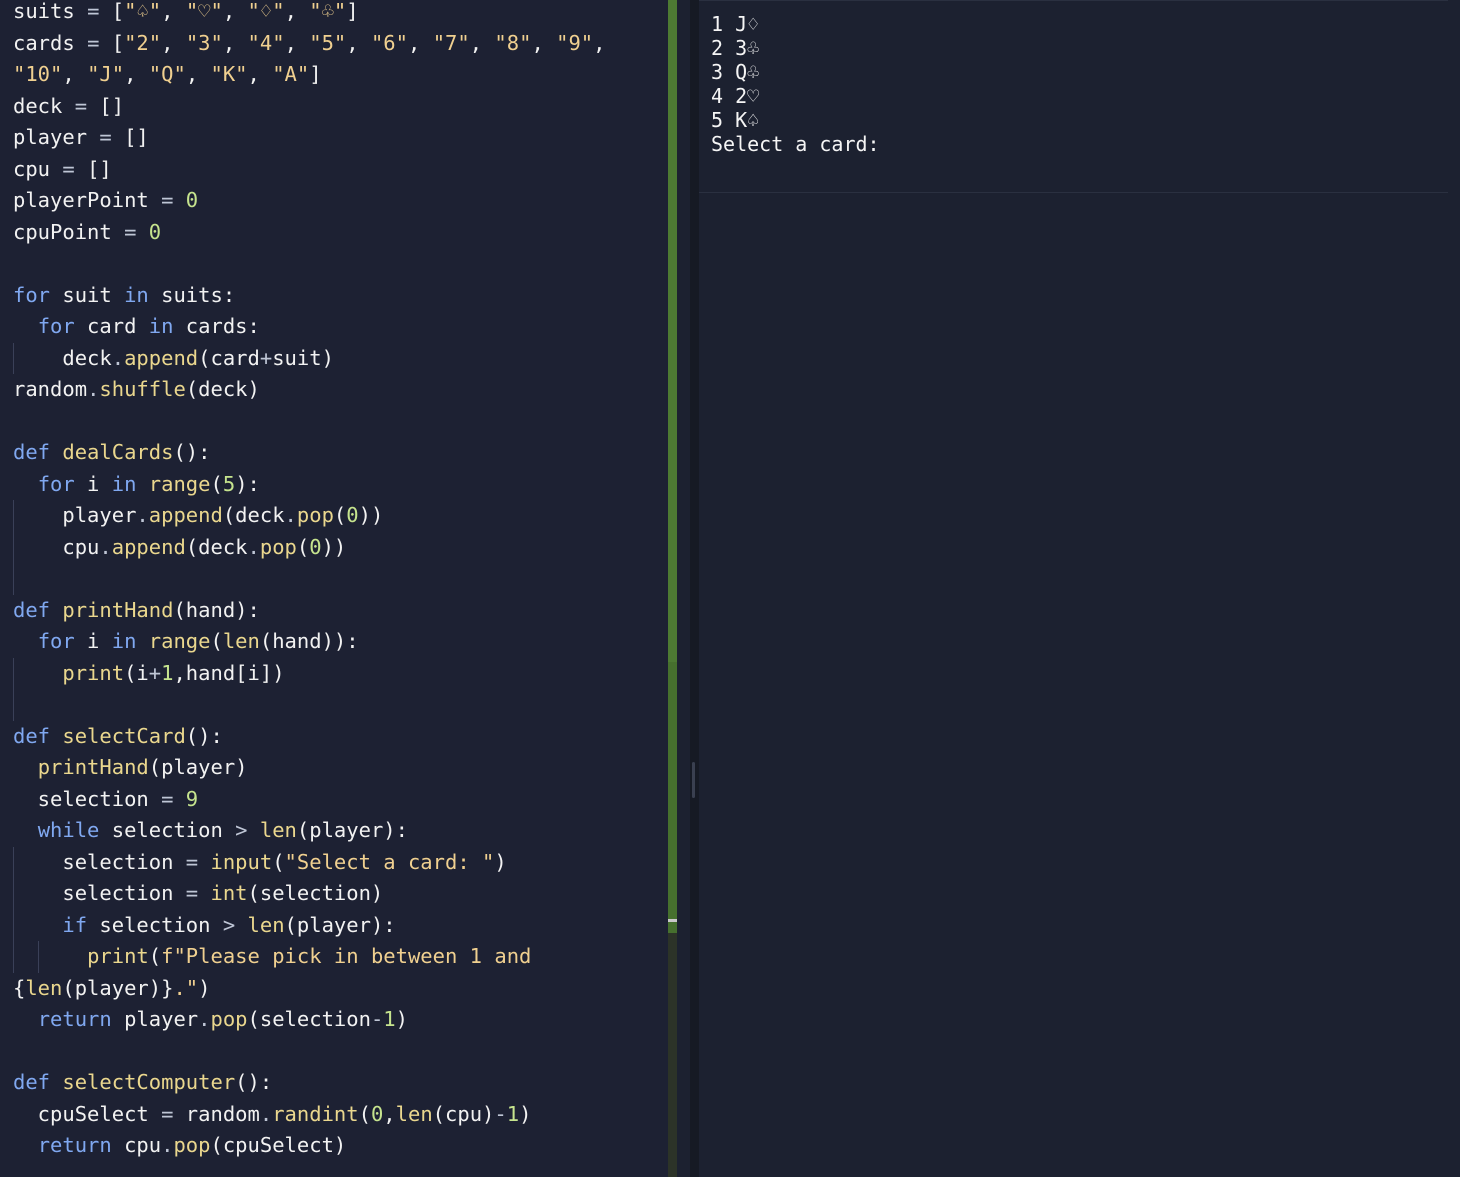 The image size is (1460, 1177). Describe the element at coordinates (247, 483) in the screenshot. I see `code-token: ):` at that location.